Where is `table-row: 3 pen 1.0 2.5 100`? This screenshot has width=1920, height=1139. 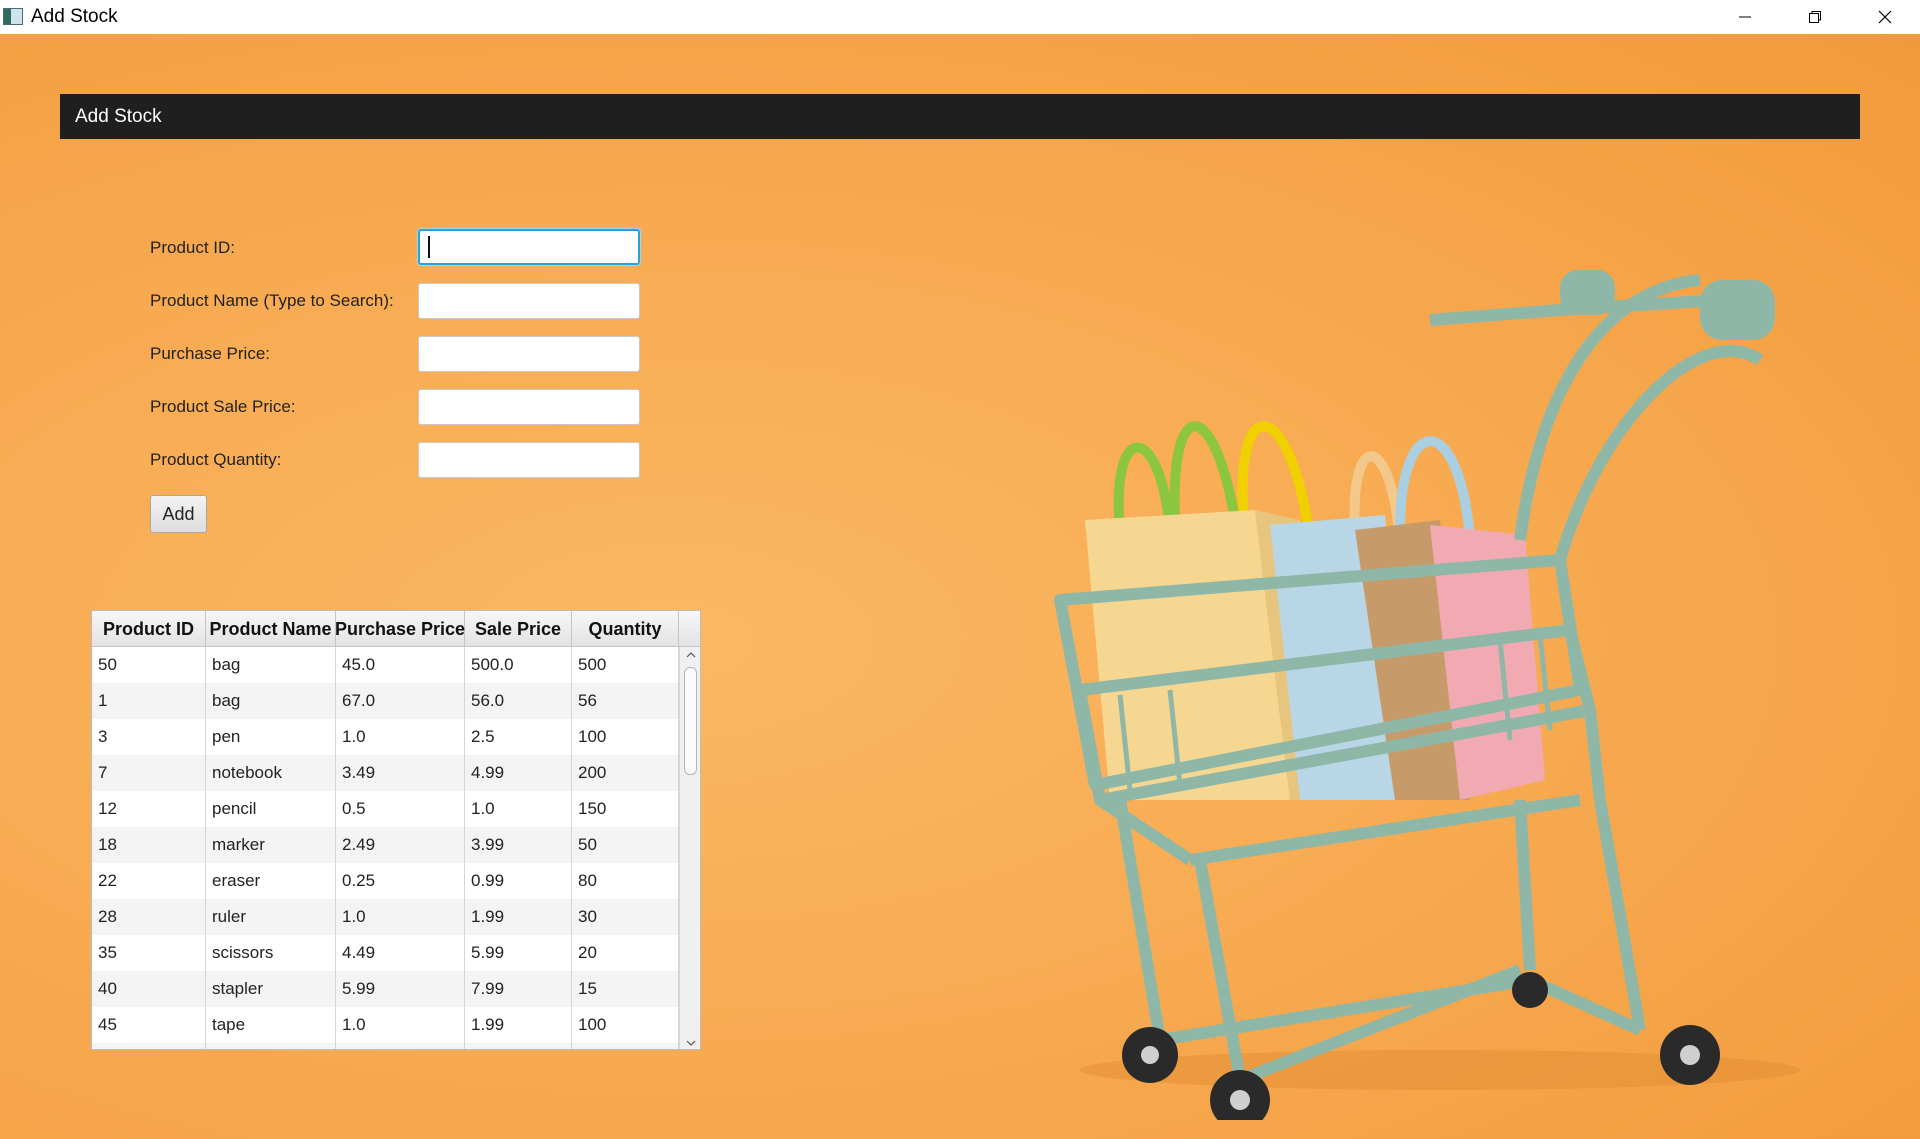 table-row: 3 pen 1.0 2.5 100 is located at coordinates (385, 737).